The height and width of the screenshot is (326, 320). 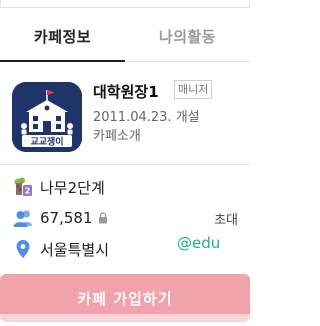 I want to click on cafe-location: 서울특별시, so click(x=75, y=249).